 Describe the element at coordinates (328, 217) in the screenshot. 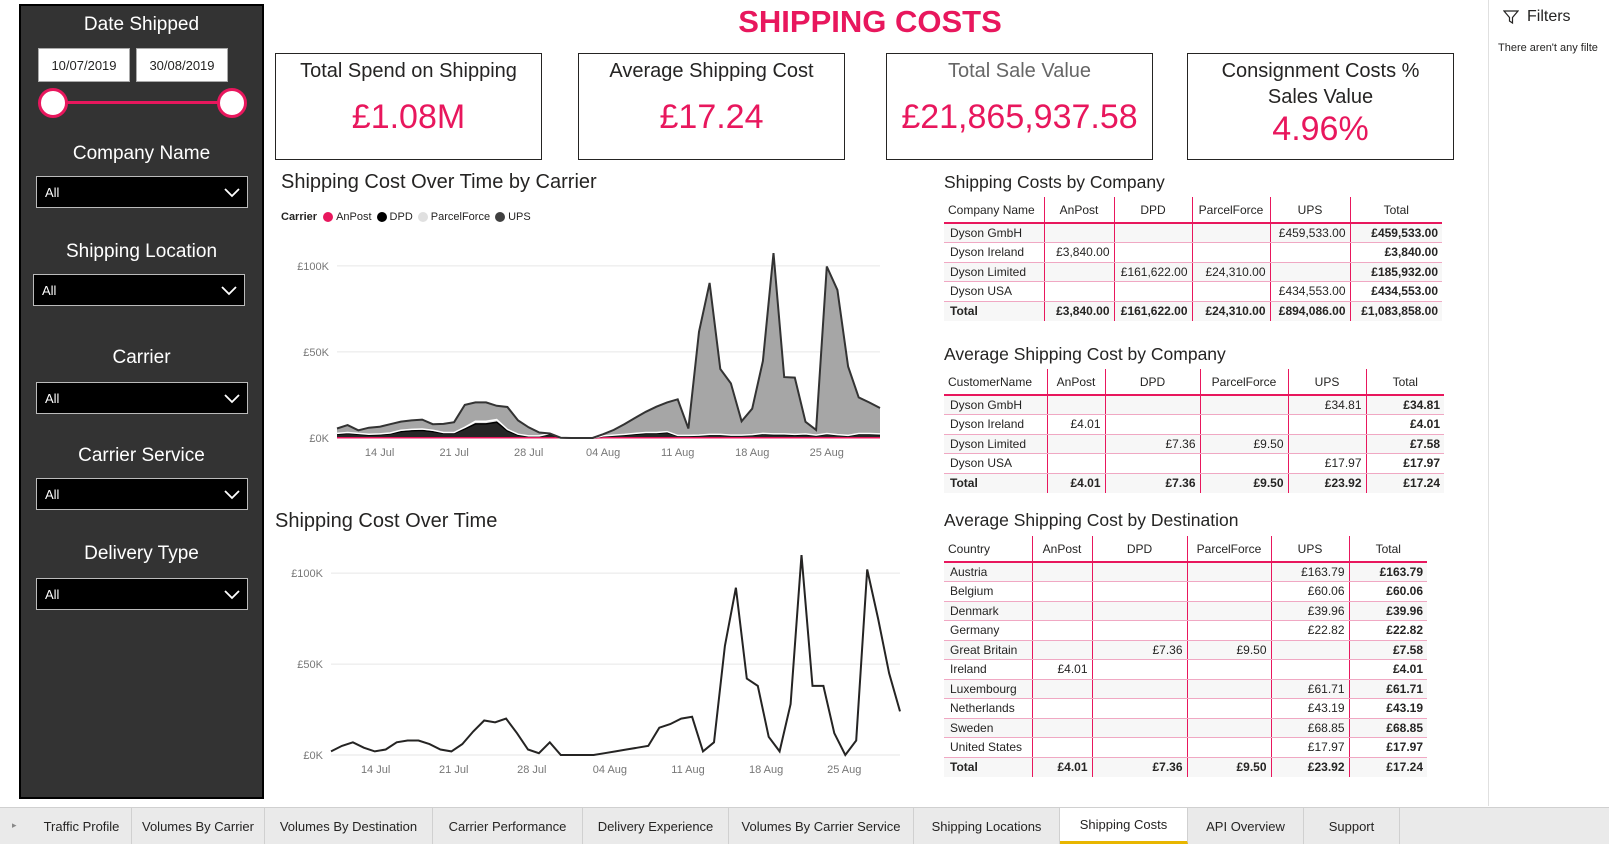

I see `legend-dot-icon` at that location.